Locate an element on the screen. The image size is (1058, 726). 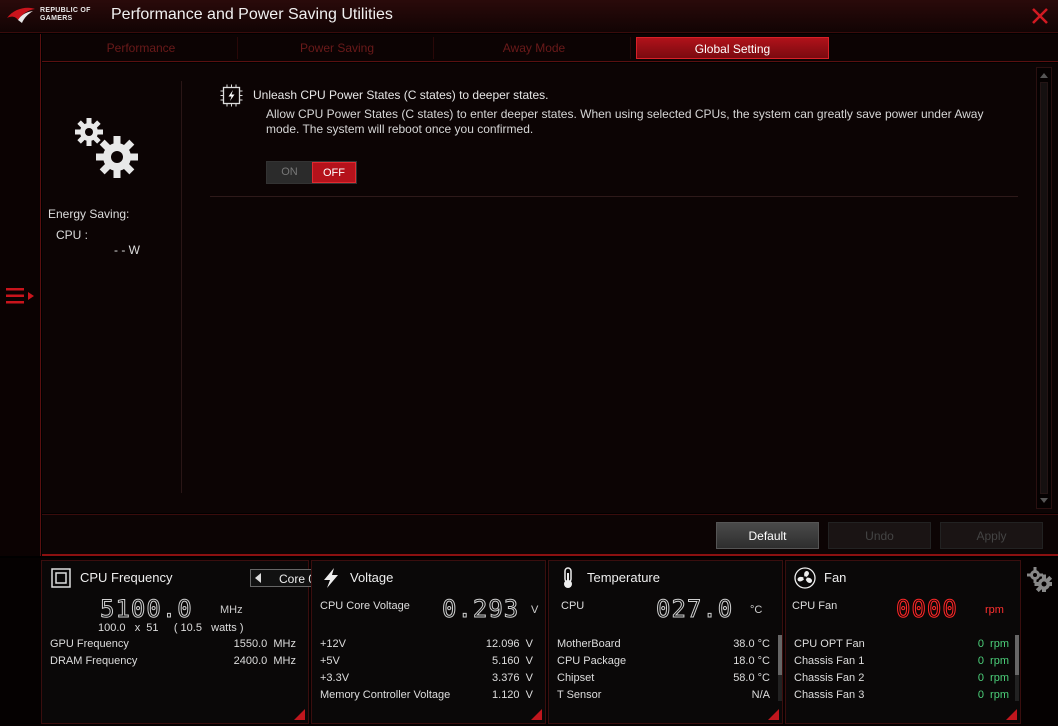
fan-chassis2-label: Chassis Fan 2 is located at coordinates (829, 678).